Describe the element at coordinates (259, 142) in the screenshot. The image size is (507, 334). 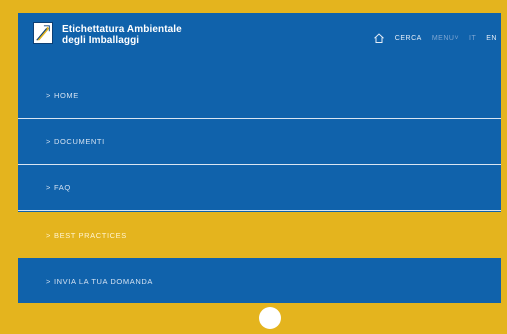
I see `menu-item-documenti: > DOCUMENTI` at that location.